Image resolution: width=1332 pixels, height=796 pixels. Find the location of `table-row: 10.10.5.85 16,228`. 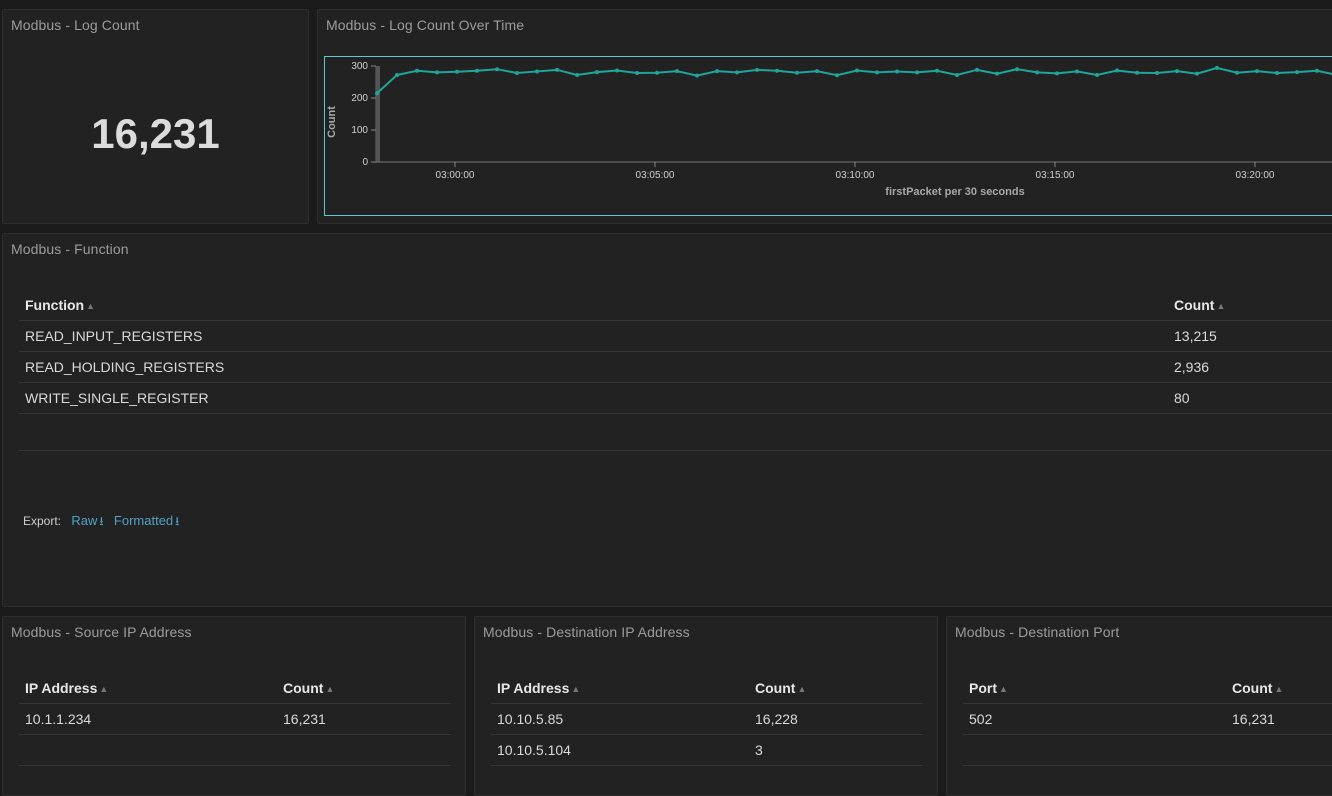

table-row: 10.10.5.85 16,228 is located at coordinates (707, 719).